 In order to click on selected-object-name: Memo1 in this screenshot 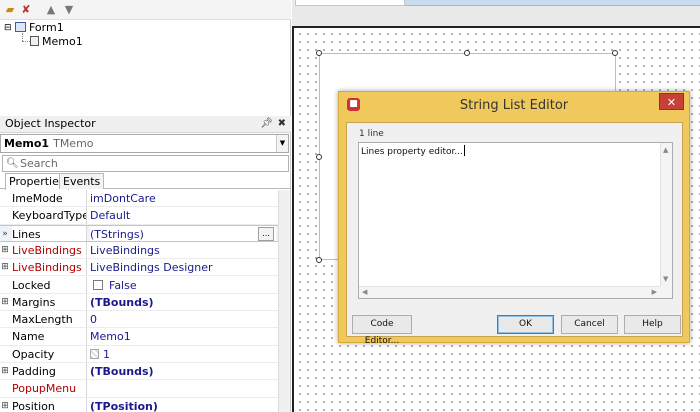, I will do `click(27, 143)`.